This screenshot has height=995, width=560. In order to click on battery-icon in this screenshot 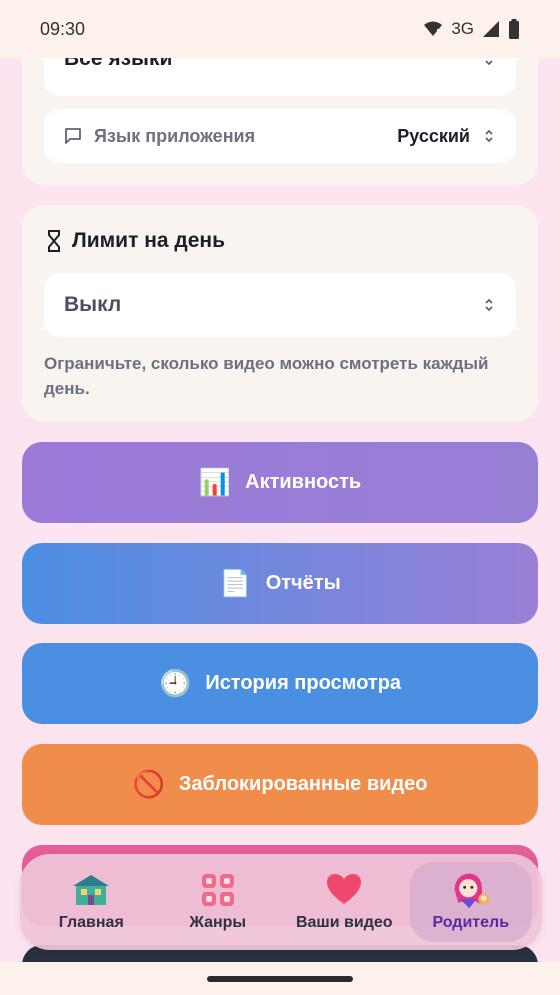, I will do `click(514, 29)`.